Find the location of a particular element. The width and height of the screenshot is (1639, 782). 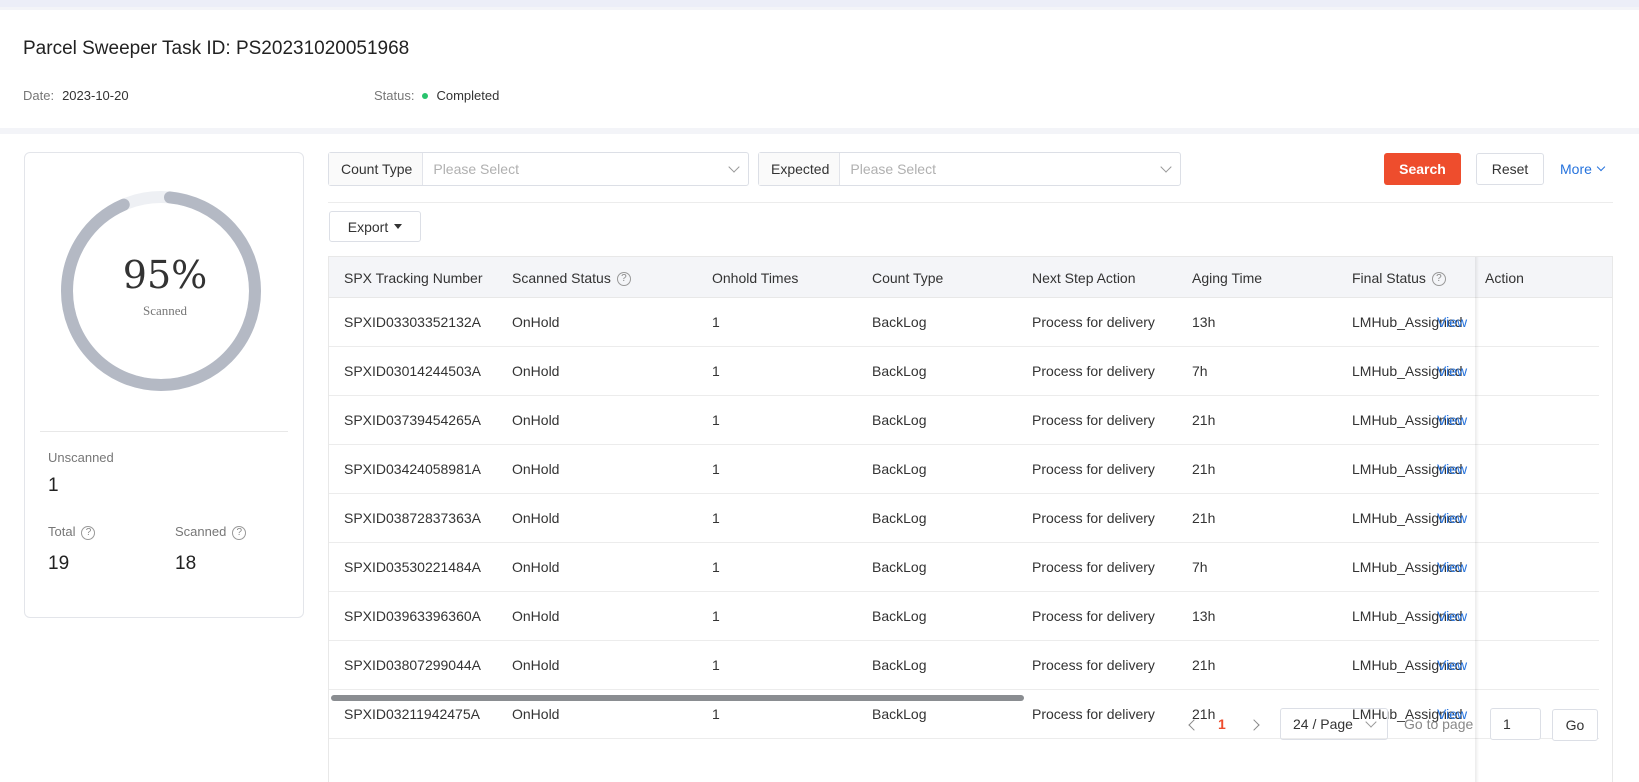

tracking-number-cell: SPXID03303352132A is located at coordinates (412, 322).